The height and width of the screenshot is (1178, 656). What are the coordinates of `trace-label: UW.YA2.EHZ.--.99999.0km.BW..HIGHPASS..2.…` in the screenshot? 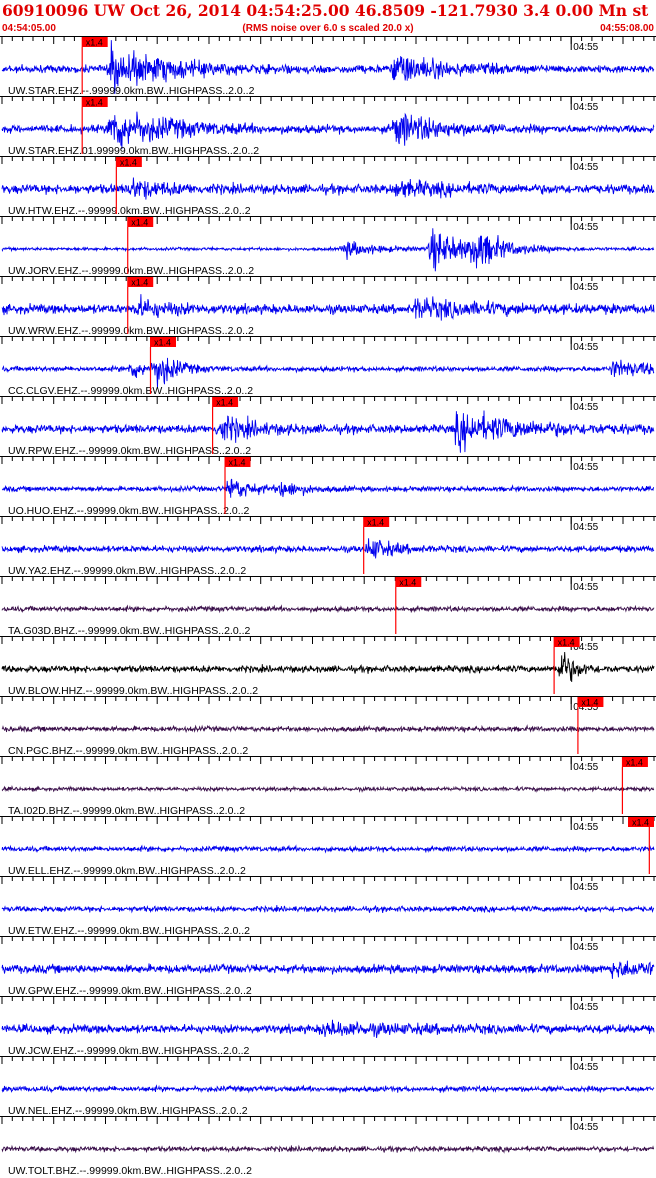 It's located at (127, 571).